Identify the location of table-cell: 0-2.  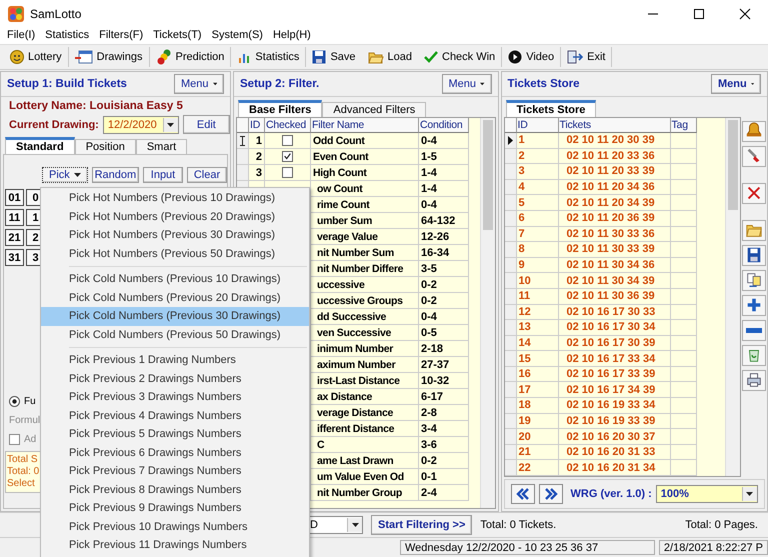
(444, 461).